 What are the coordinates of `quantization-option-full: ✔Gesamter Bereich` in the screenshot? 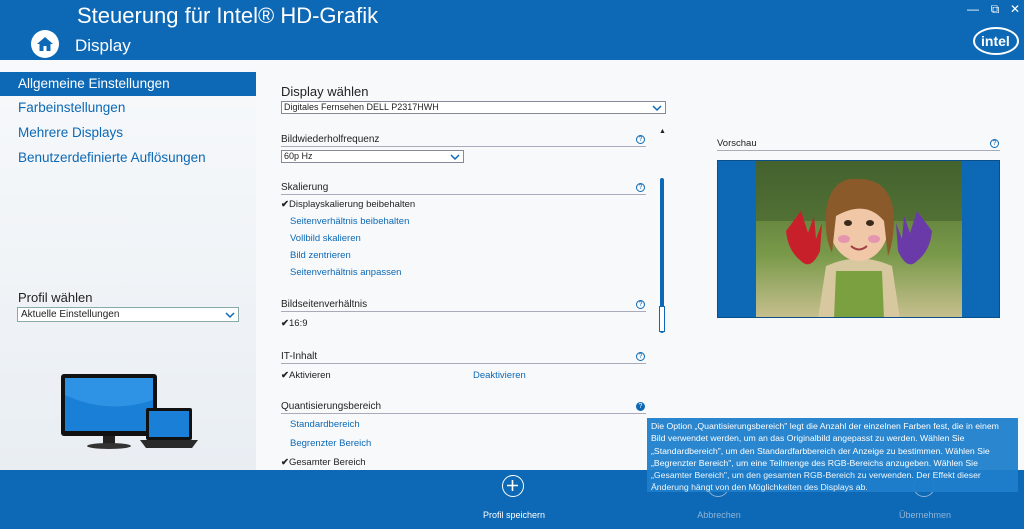 It's located at (323, 462).